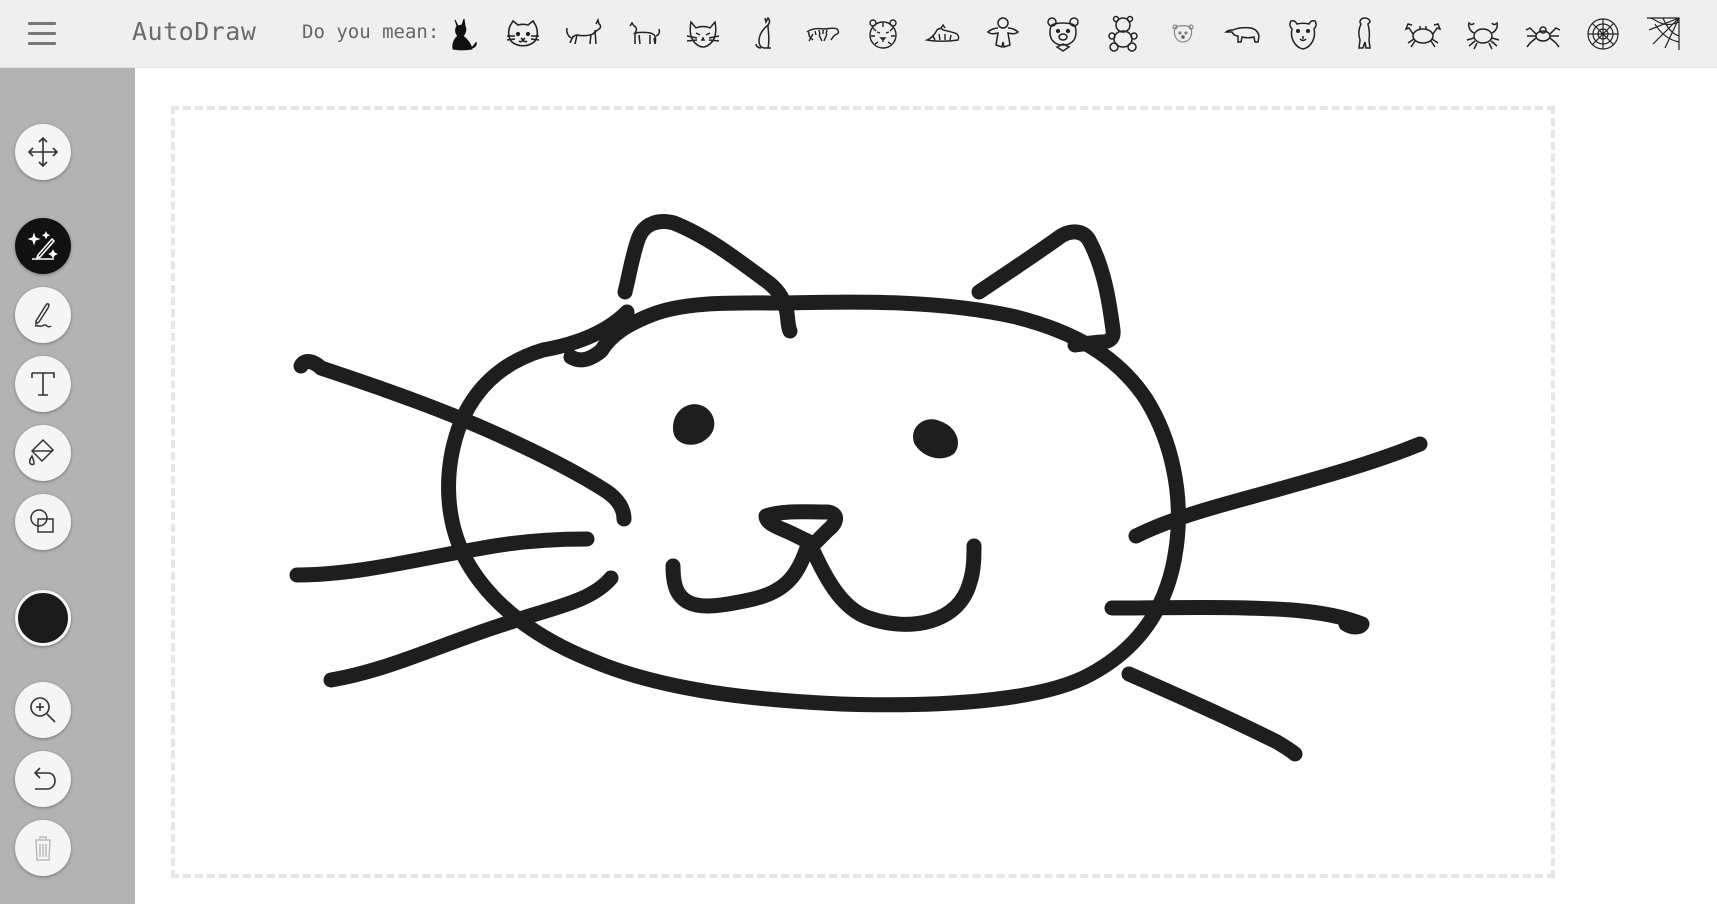 The height and width of the screenshot is (904, 1717). I want to click on suggestion-crab-outline, so click(1483, 34).